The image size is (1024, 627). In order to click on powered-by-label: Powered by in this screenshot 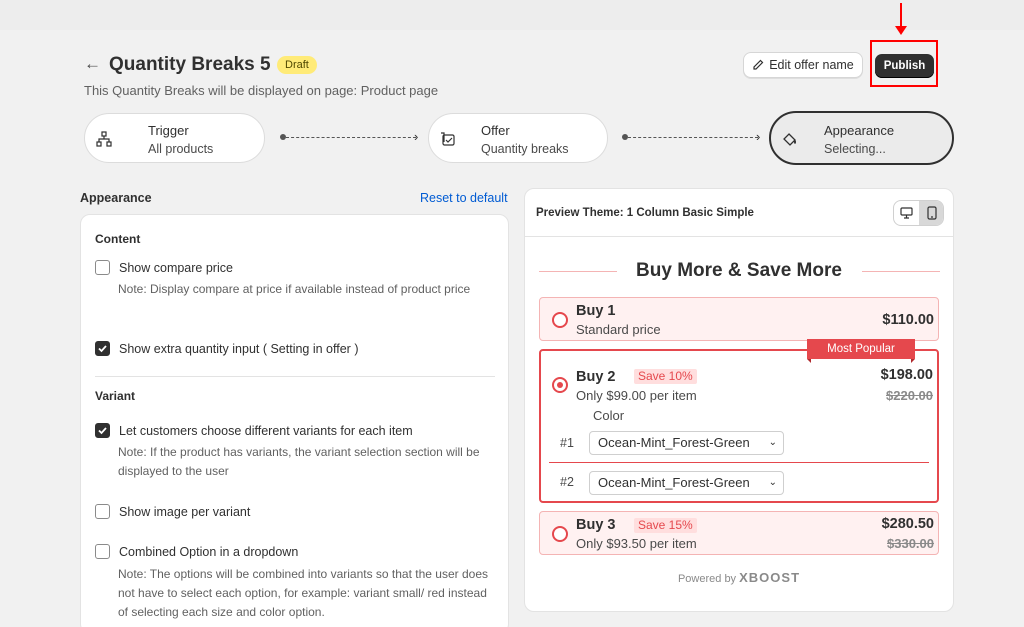, I will do `click(707, 579)`.